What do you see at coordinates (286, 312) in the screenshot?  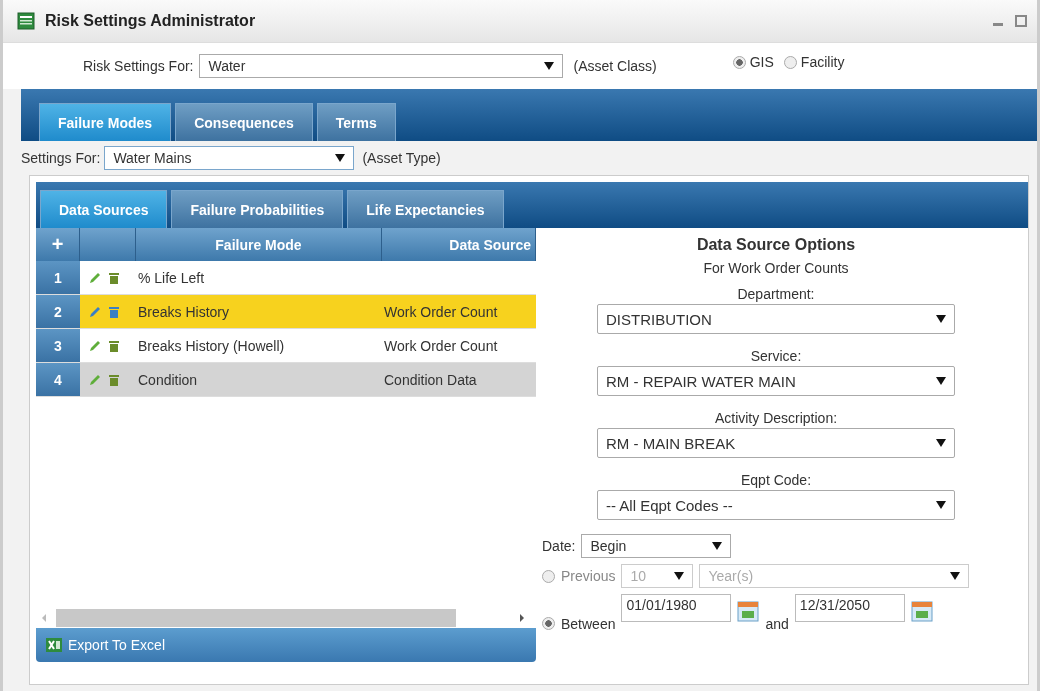 I see `grid-row: 2 Breaks History Work Order Count` at bounding box center [286, 312].